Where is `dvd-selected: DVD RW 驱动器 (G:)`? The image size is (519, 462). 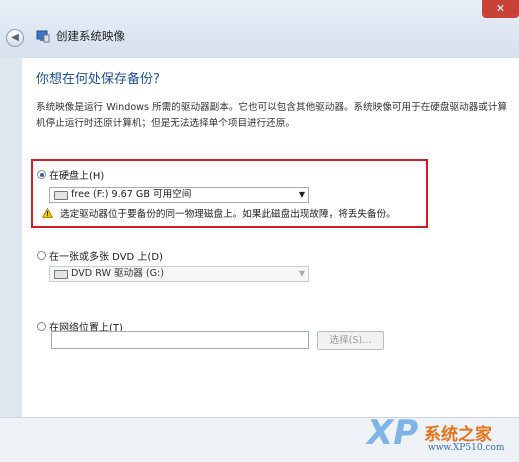
dvd-selected: DVD RW 驱动器 (G:) is located at coordinates (118, 273).